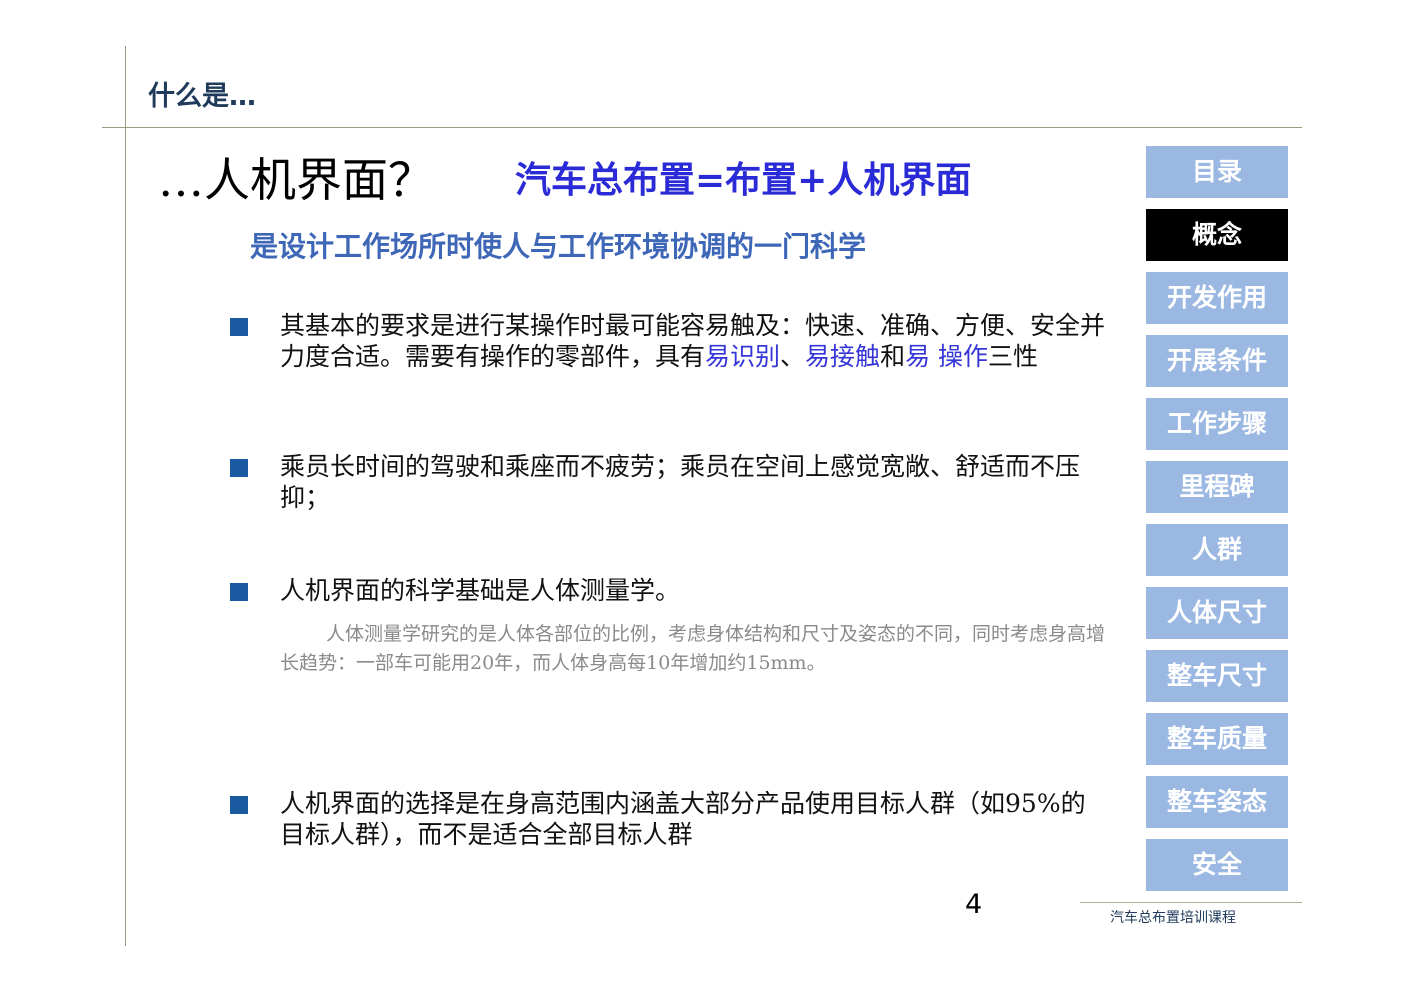 The image size is (1403, 992). I want to click on nav-item-vehicle-dimensions: 整车尺寸, so click(1217, 676).